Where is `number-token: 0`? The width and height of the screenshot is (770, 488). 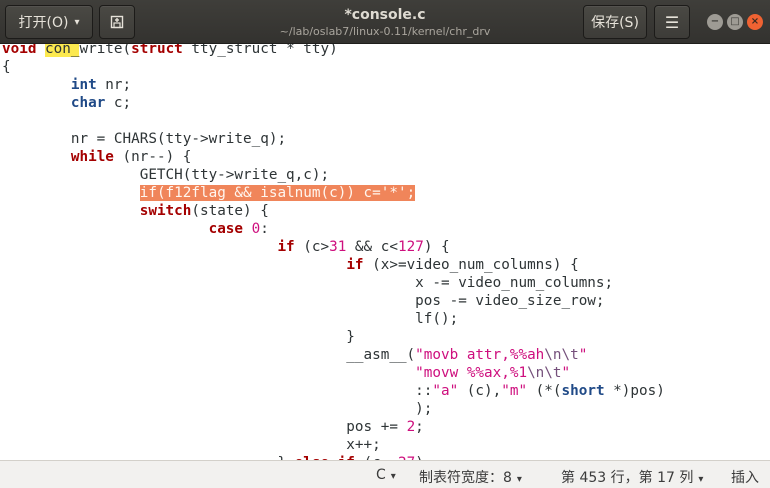 number-token: 0 is located at coordinates (256, 229).